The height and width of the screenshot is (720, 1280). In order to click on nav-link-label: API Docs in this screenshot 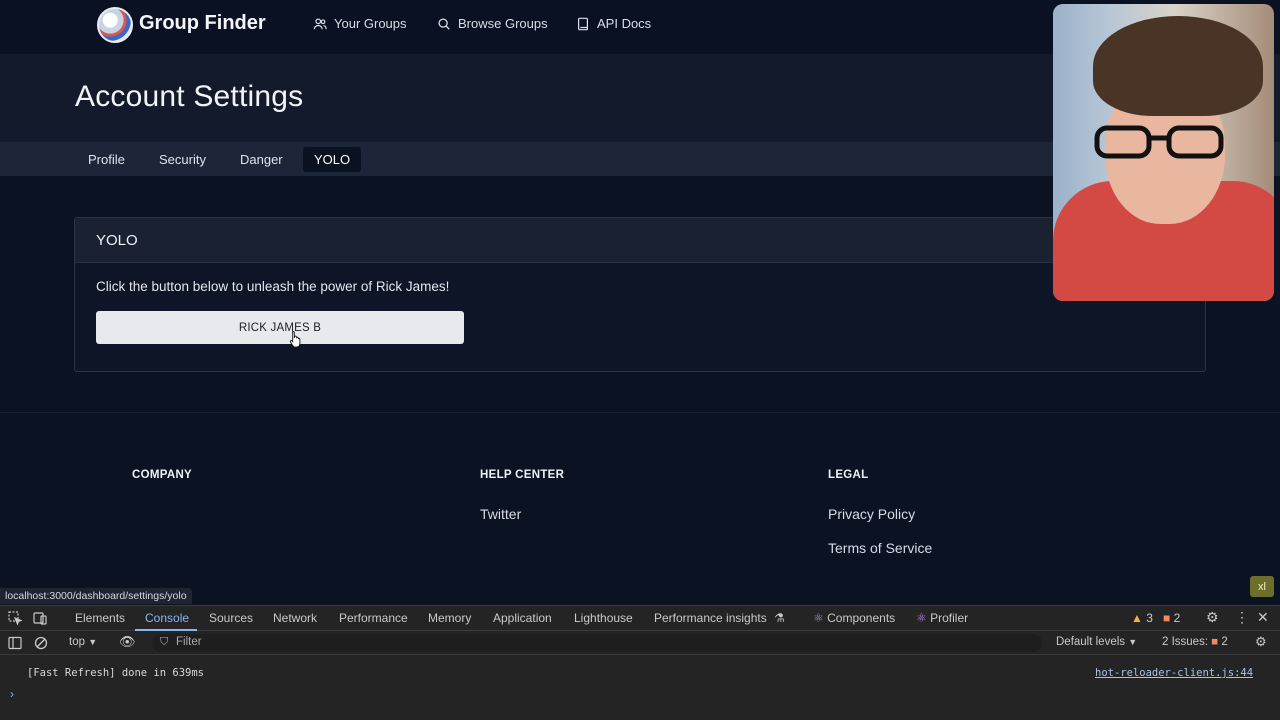, I will do `click(624, 23)`.